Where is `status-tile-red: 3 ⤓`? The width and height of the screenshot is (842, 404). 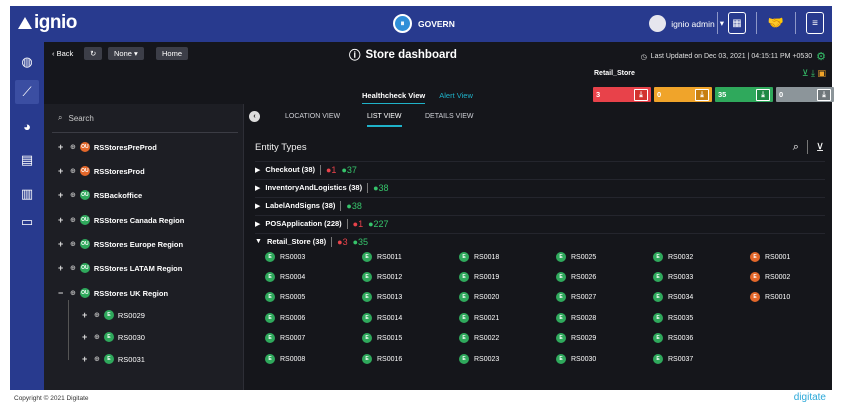
status-tile-red: 3 ⤓ is located at coordinates (622, 94).